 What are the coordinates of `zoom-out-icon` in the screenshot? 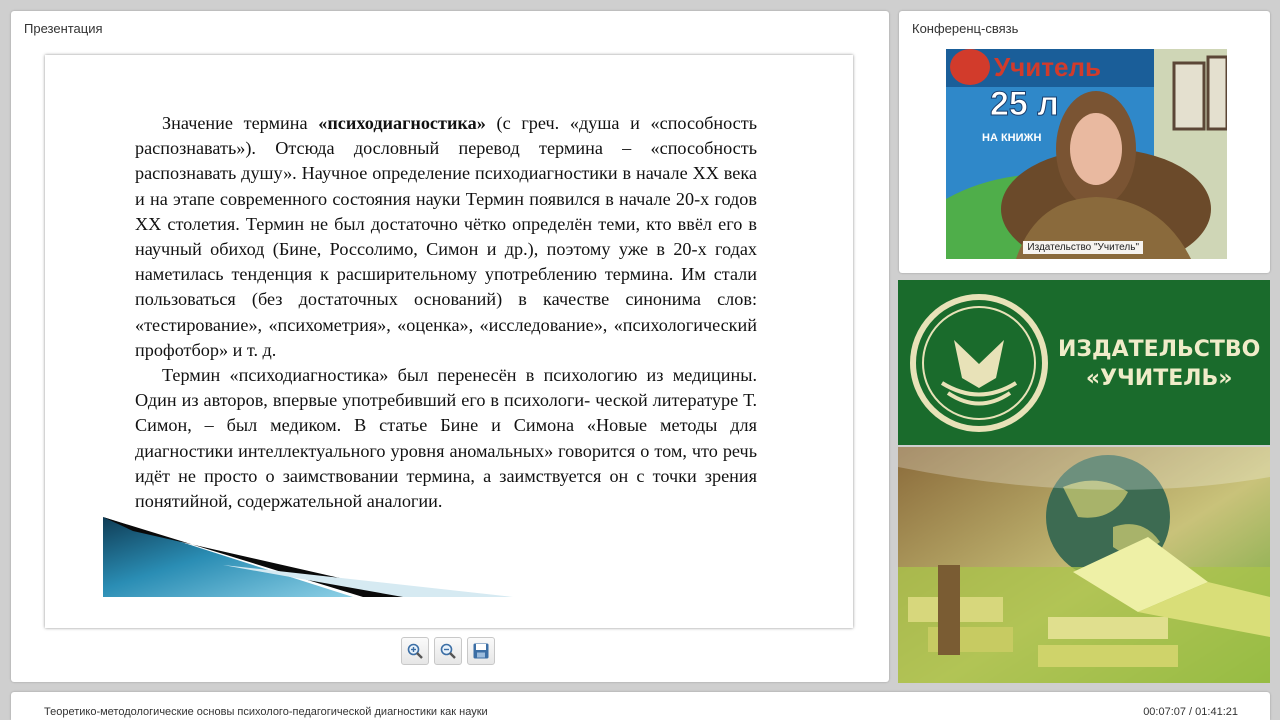 It's located at (448, 651).